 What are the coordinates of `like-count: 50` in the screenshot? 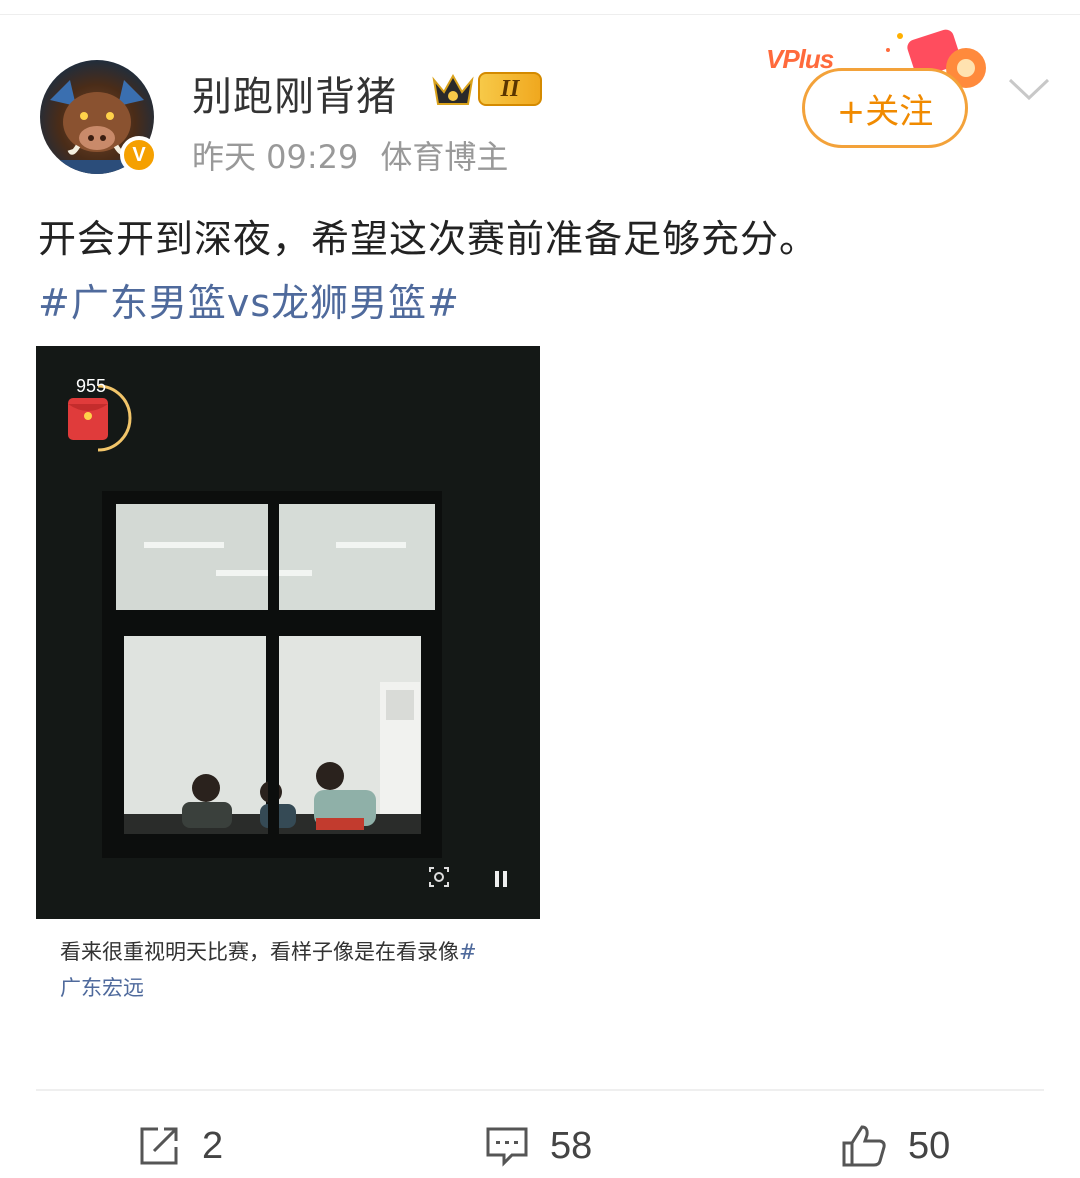 It's located at (929, 1145).